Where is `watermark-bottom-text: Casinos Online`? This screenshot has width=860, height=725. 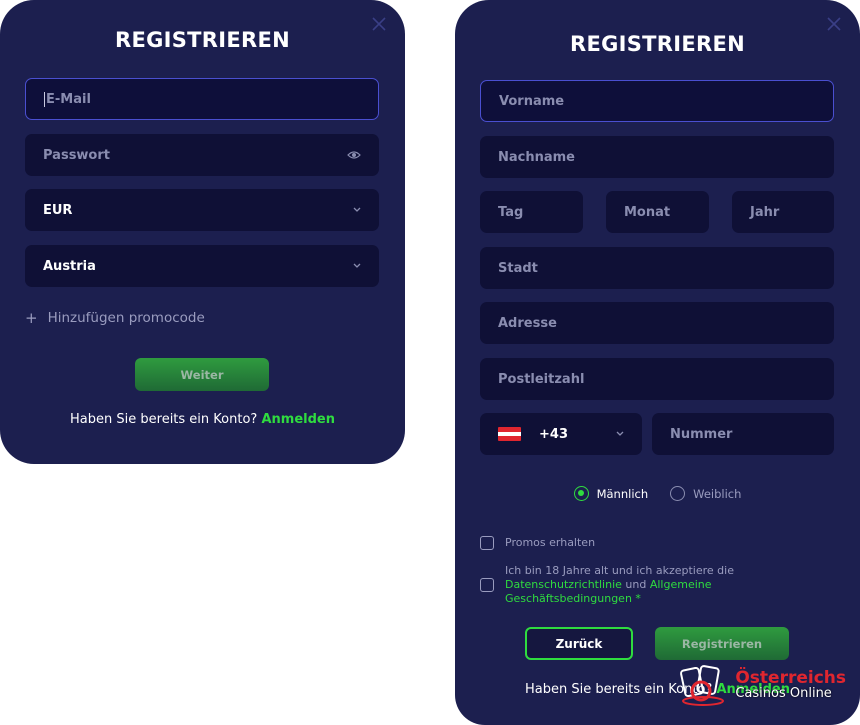
watermark-bottom-text: Casinos Online is located at coordinates (783, 694).